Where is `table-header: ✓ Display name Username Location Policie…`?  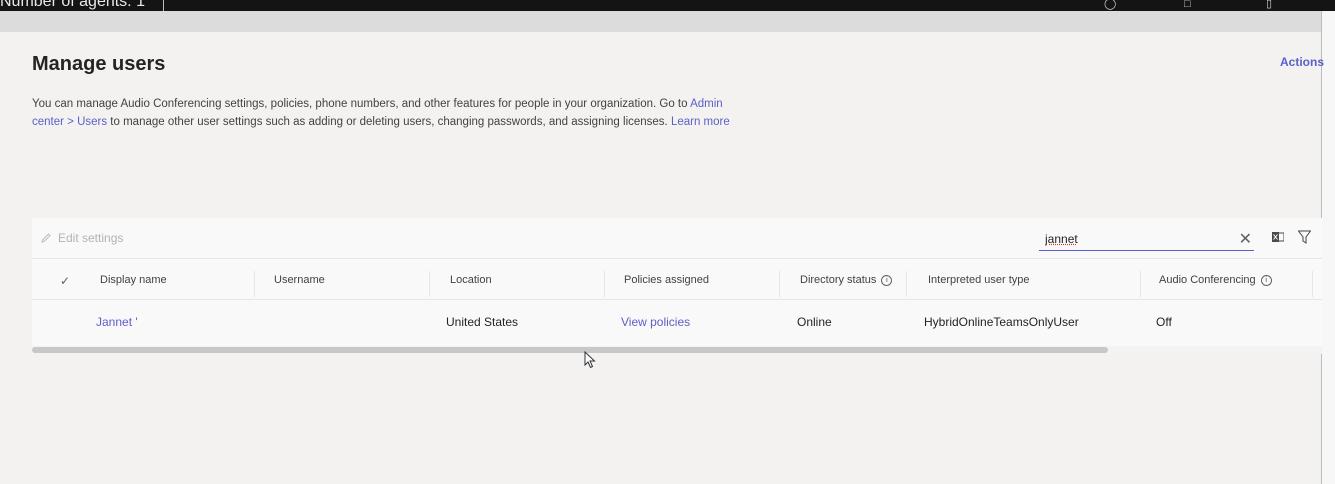
table-header: ✓ Display name Username Location Policie… is located at coordinates (677, 279).